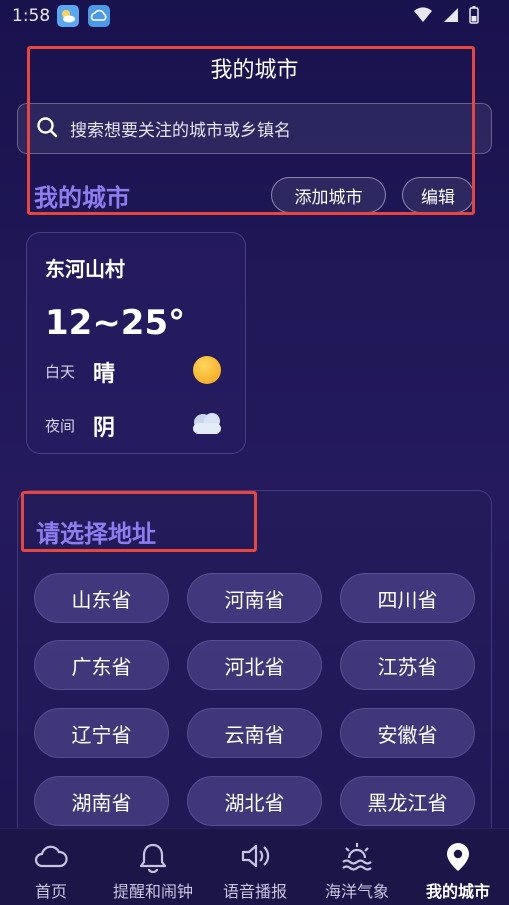 This screenshot has height=905, width=509. I want to click on temperature-range: 12~25°, so click(115, 323).